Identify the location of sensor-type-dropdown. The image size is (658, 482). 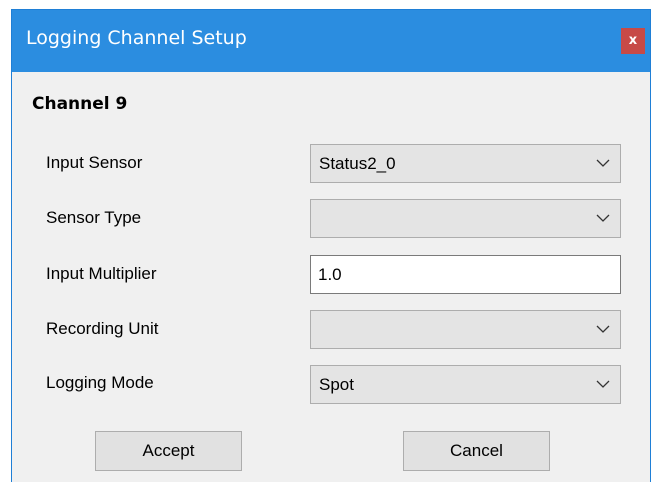
(465, 218).